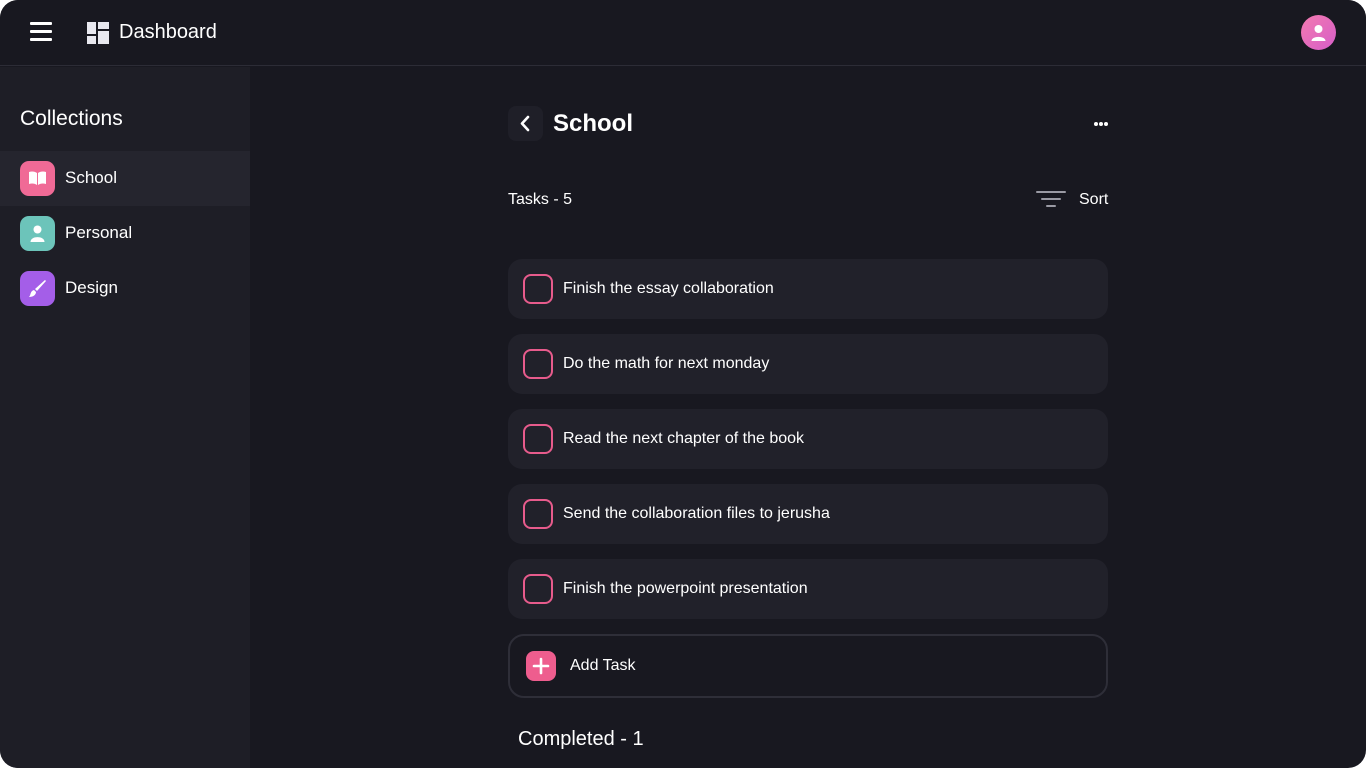 The height and width of the screenshot is (768, 1366). Describe the element at coordinates (91, 287) in the screenshot. I see `sidebar-item-label: Design` at that location.